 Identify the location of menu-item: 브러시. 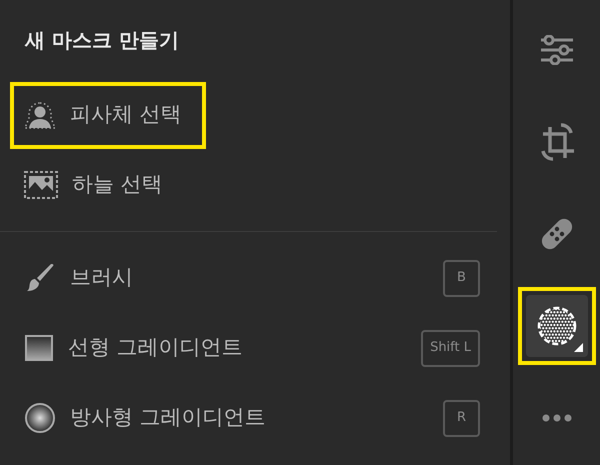
(78, 278).